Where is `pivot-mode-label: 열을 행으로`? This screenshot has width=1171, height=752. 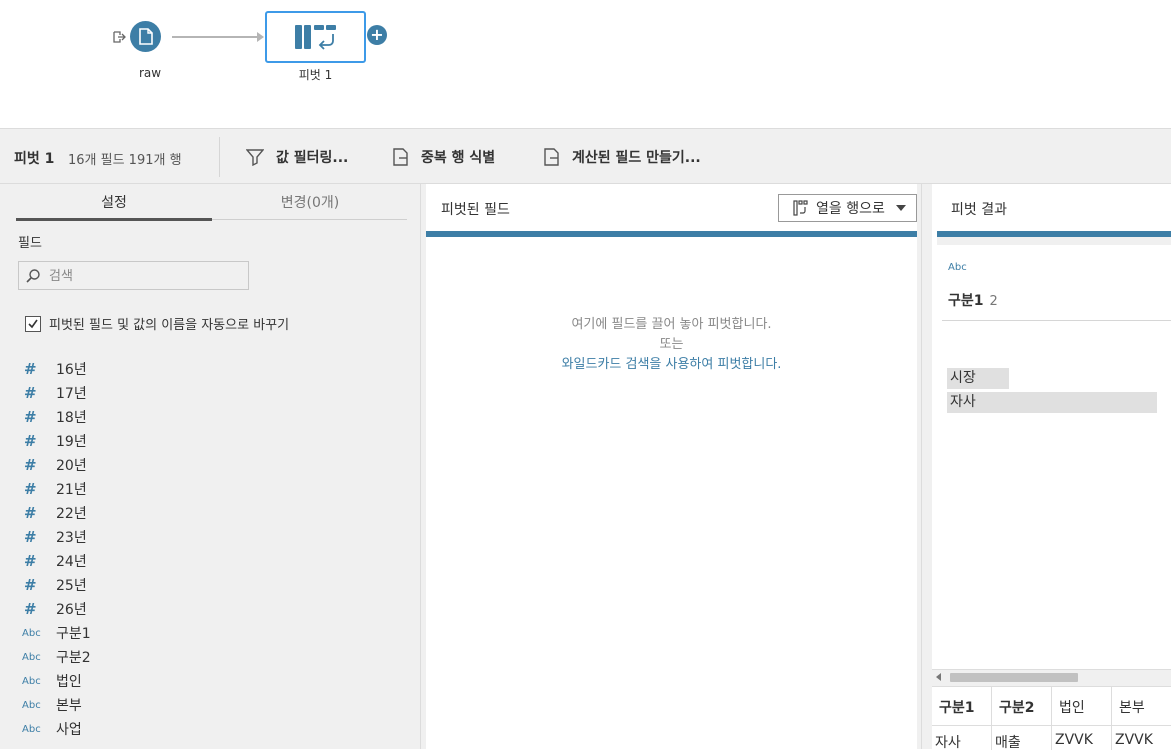
pivot-mode-label: 열을 행으로 is located at coordinates (850, 209).